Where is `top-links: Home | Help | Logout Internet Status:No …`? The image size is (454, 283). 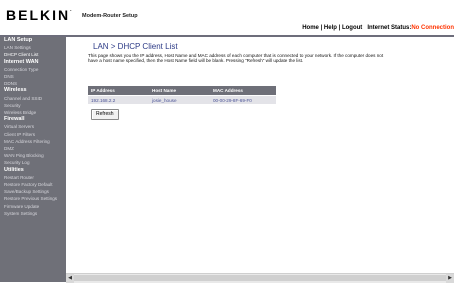 top-links: Home | Help | Logout Internet Status:No … is located at coordinates (378, 28).